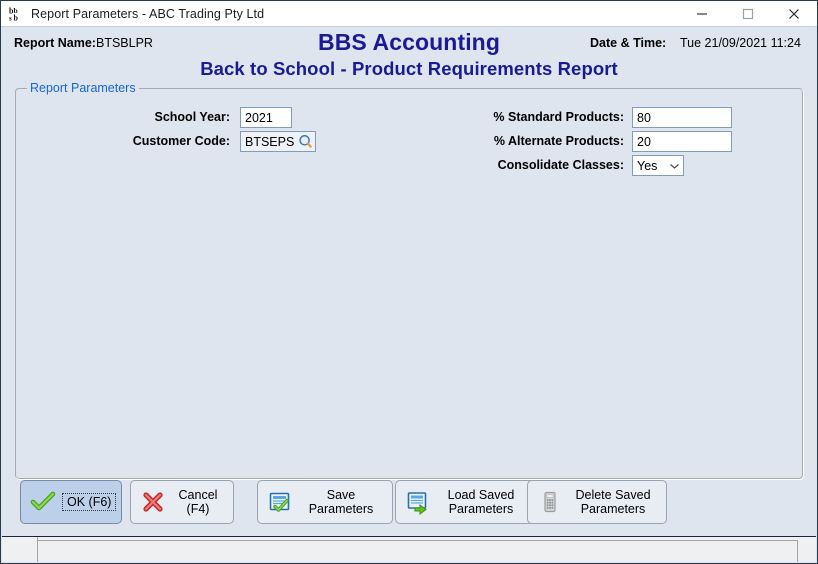 Image resolution: width=818 pixels, height=564 pixels. Describe the element at coordinates (418, 502) in the screenshot. I see `load-document-arrow-icon` at that location.